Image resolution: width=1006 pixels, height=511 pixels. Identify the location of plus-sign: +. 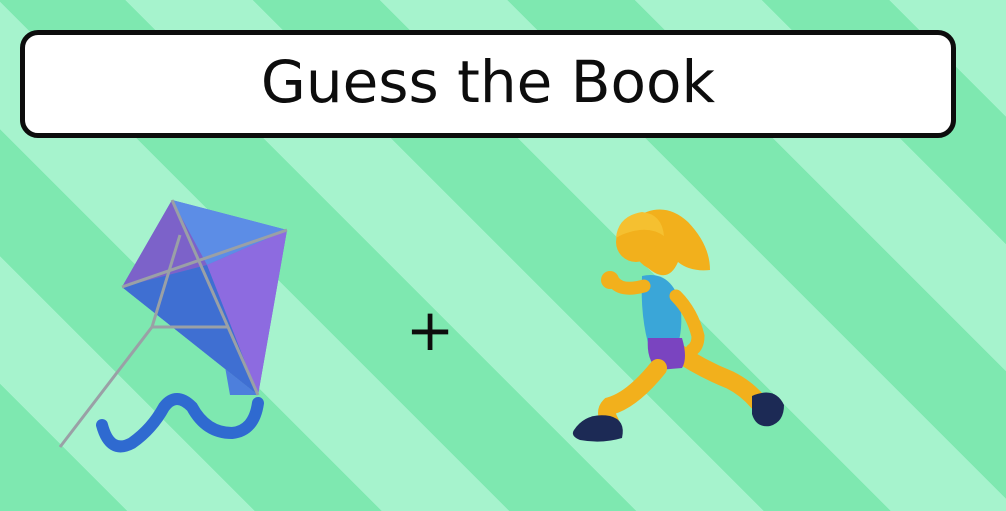
(430, 330).